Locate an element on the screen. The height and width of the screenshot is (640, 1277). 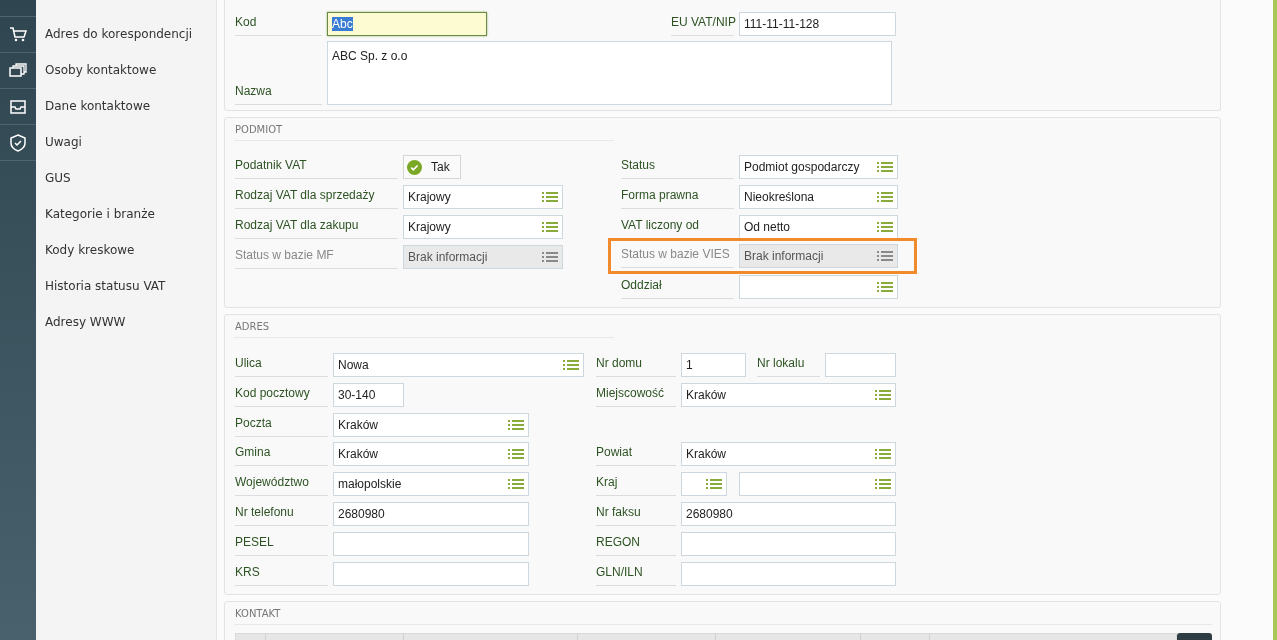
dropdown-field: Podmiot gospodarczy is located at coordinates (818, 167).